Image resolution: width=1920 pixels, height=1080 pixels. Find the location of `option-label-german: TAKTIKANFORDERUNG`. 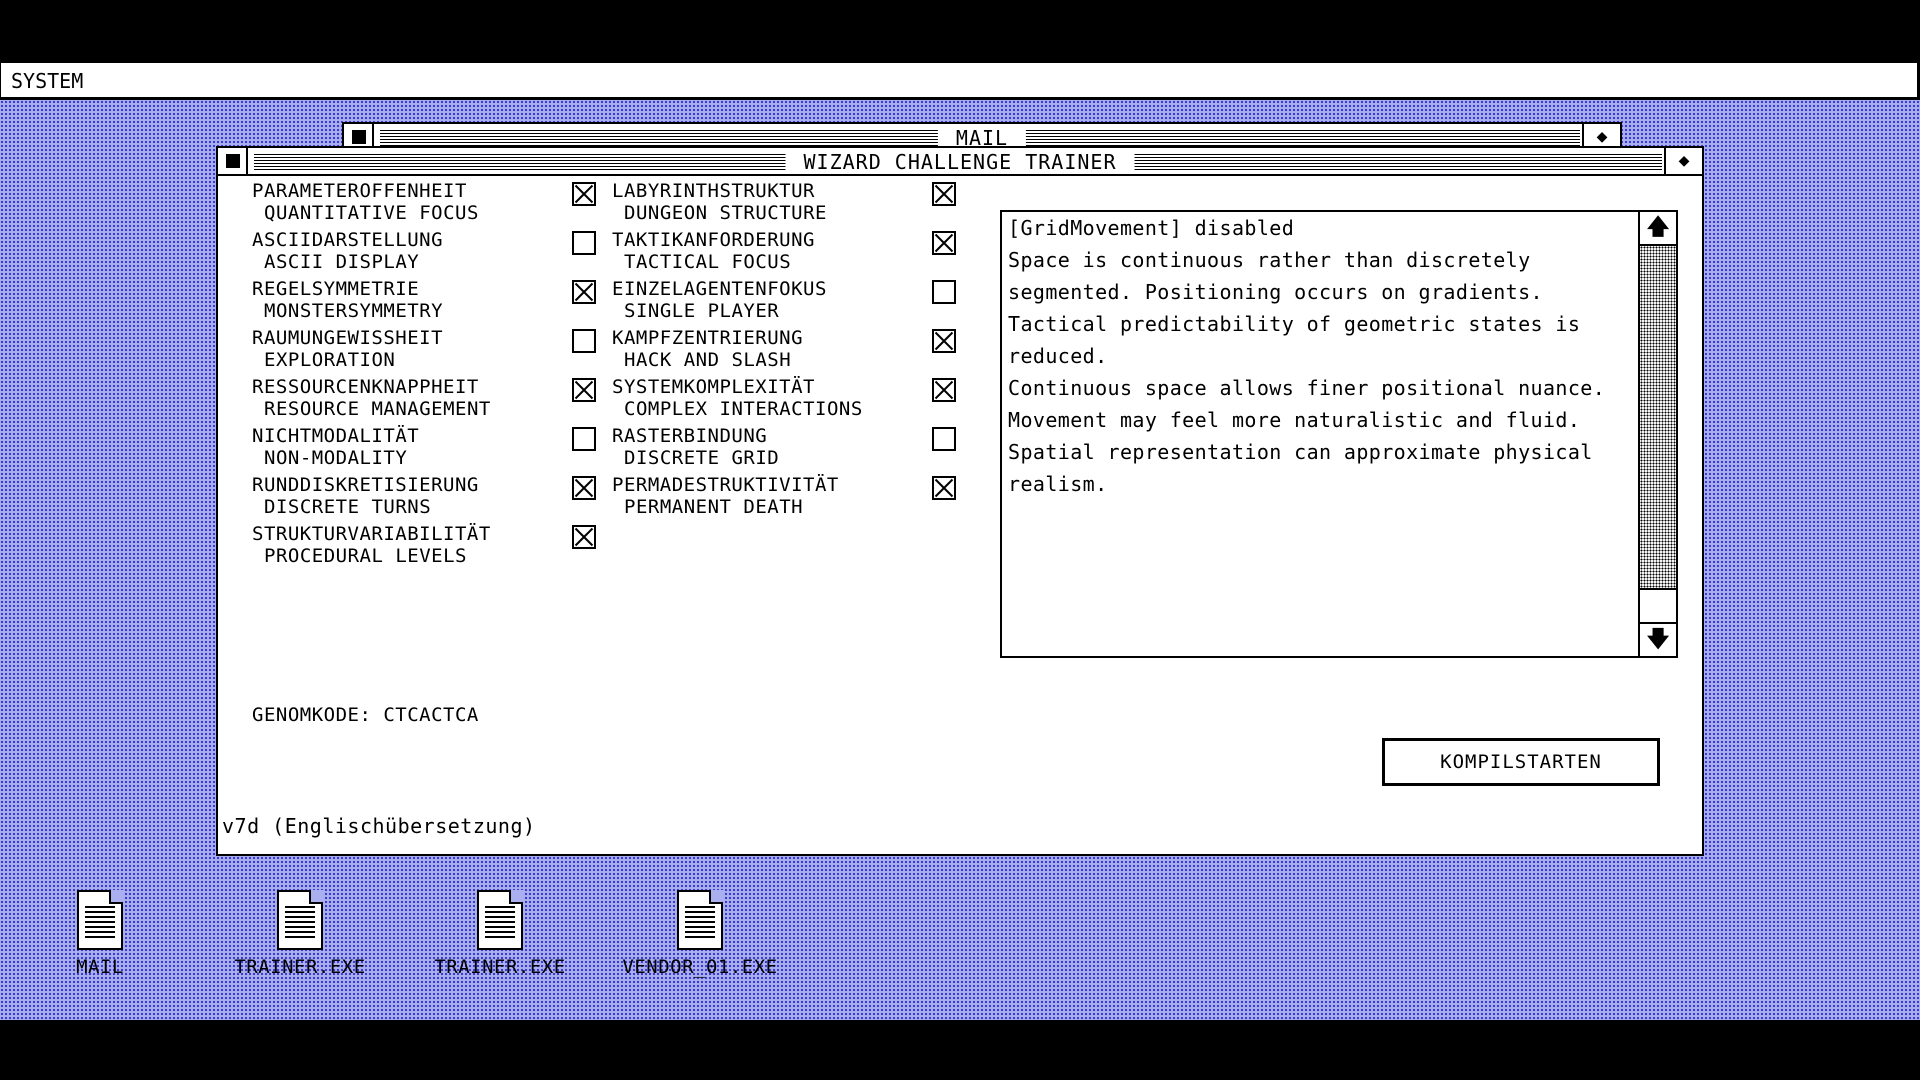

option-label-german: TAKTIKANFORDERUNG is located at coordinates (713, 240).